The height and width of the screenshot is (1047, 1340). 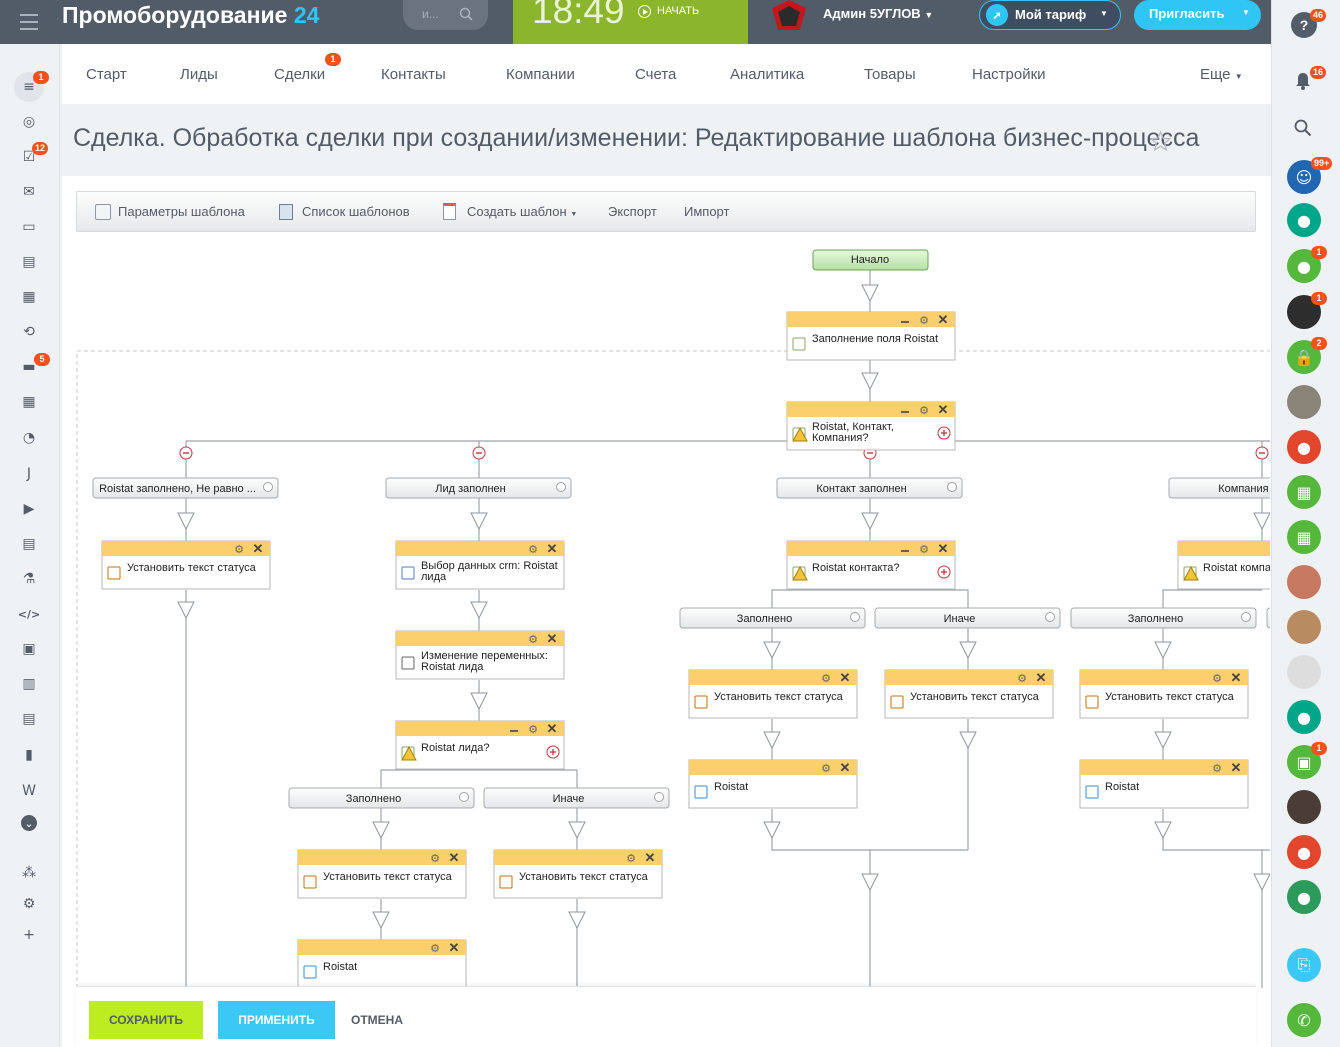 I want to click on chevron-down-icon: ⌄, so click(x=29, y=823).